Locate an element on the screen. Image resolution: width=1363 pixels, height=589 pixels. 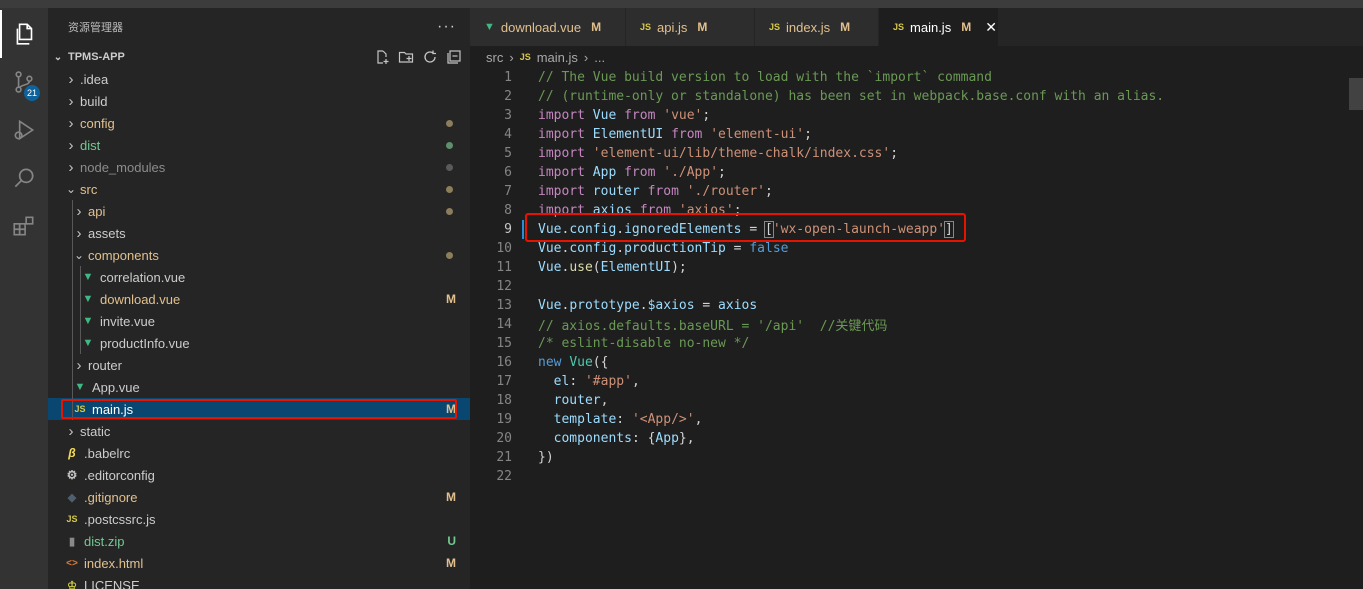
tree-item-editorconfig: ⚙ .editorconfig is located at coordinates (259, 475).